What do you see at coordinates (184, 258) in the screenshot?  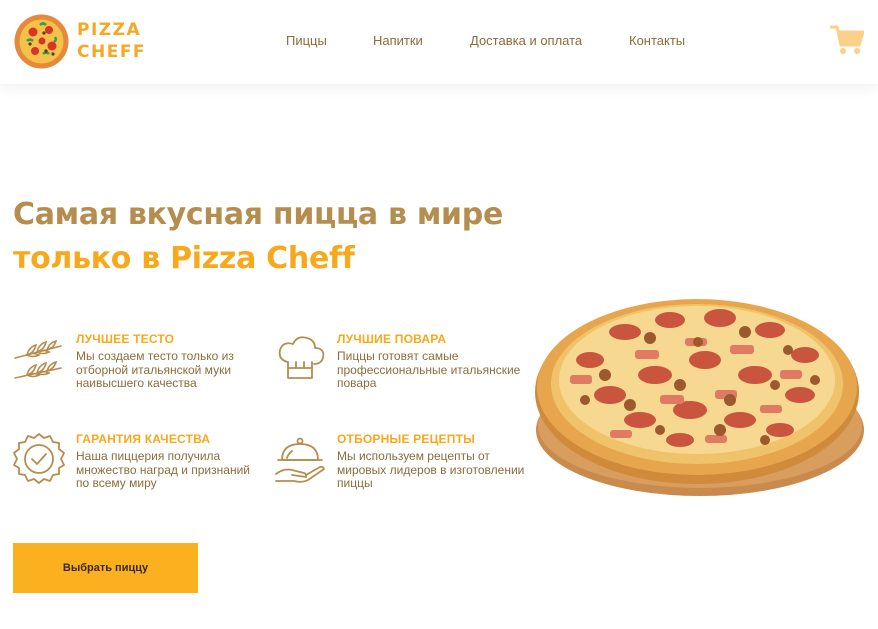 I see `hero-title-line-2: только в Pizza Cheff` at bounding box center [184, 258].